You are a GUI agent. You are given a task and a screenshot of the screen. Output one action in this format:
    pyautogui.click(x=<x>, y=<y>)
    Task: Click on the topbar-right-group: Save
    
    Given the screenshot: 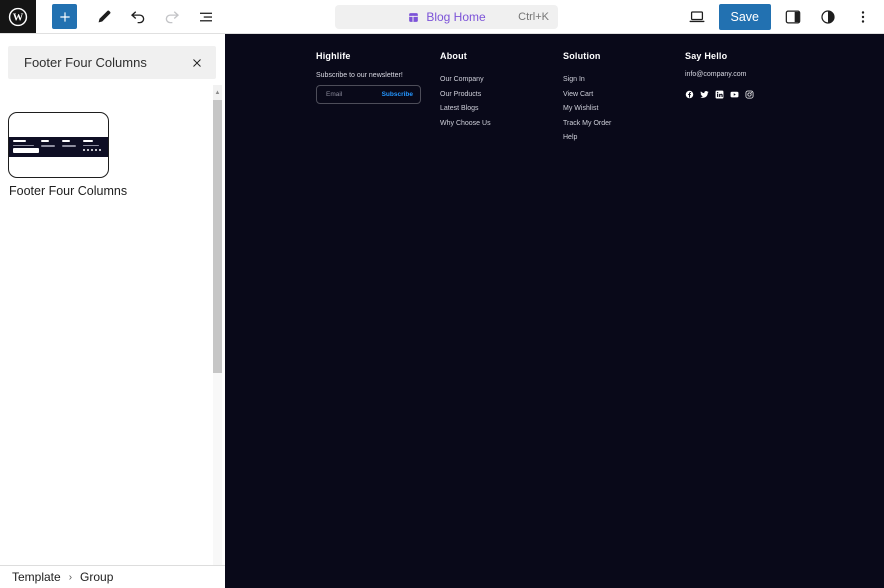 What is the action you would take?
    pyautogui.click(x=780, y=17)
    